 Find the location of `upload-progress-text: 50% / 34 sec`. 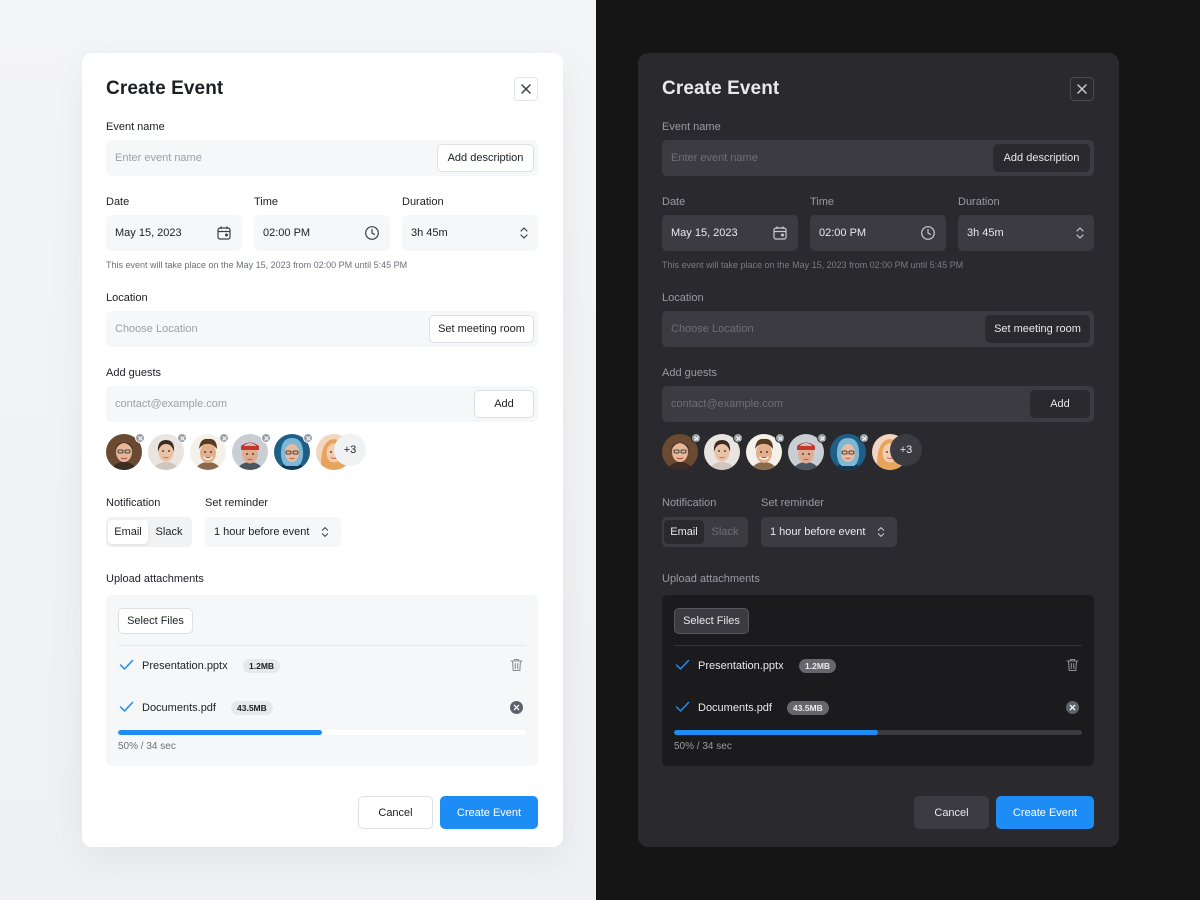

upload-progress-text: 50% / 34 sec is located at coordinates (147, 746).